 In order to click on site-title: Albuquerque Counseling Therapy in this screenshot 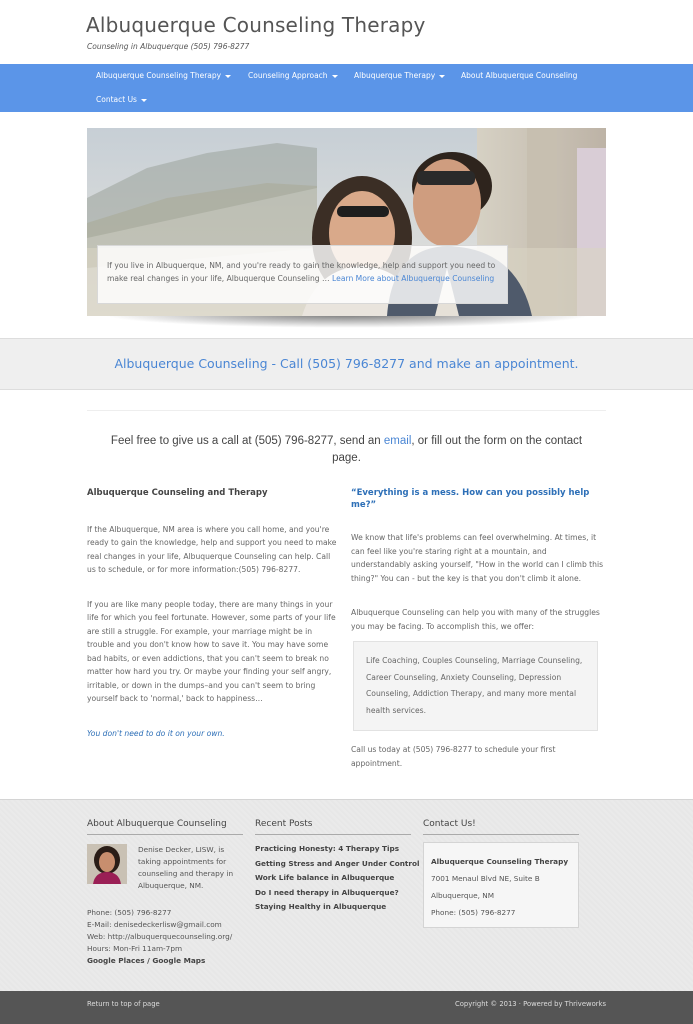, I will do `click(256, 25)`.